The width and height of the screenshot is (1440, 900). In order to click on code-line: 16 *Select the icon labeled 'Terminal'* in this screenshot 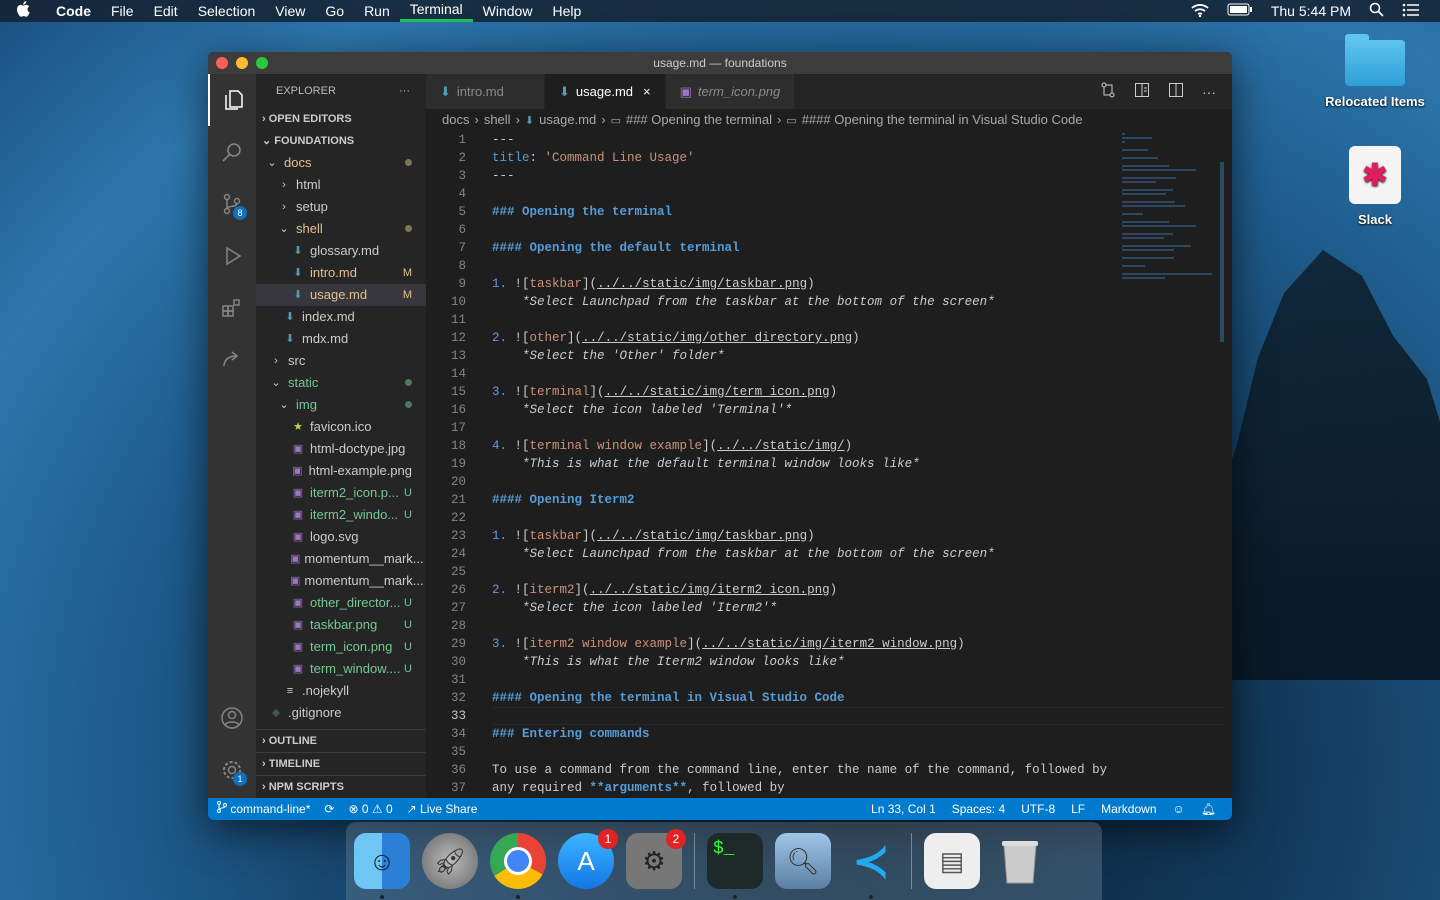, I will do `click(826, 410)`.